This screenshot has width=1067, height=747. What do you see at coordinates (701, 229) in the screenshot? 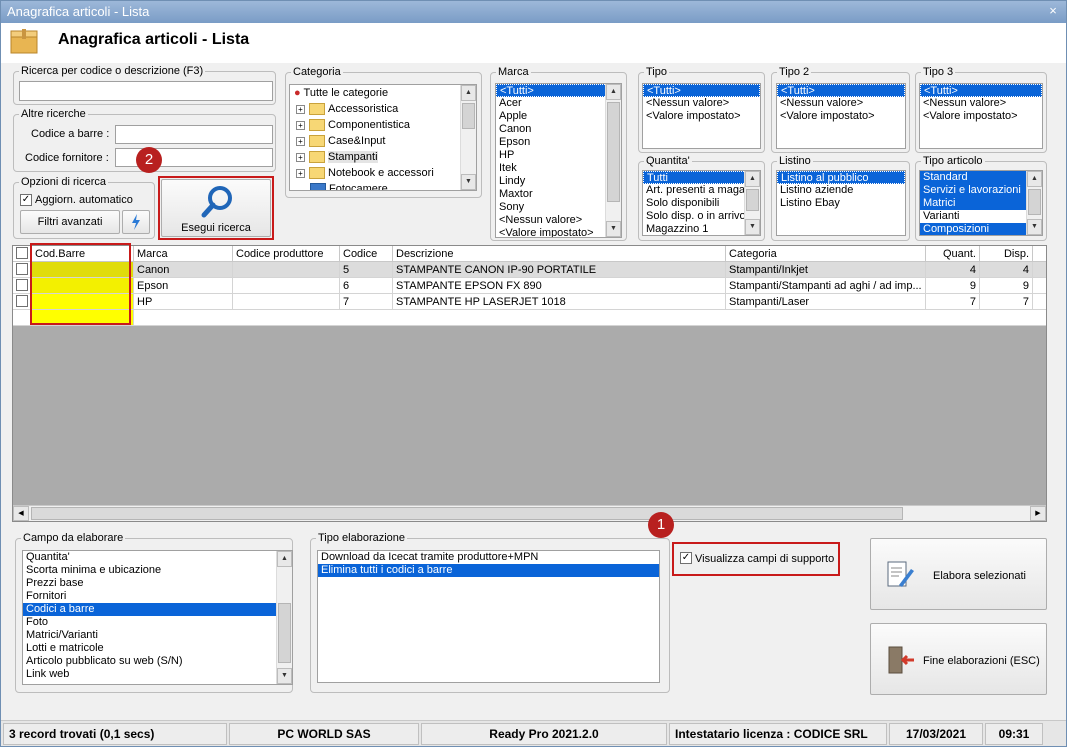
I see `list-item: Magazzino 1` at bounding box center [701, 229].